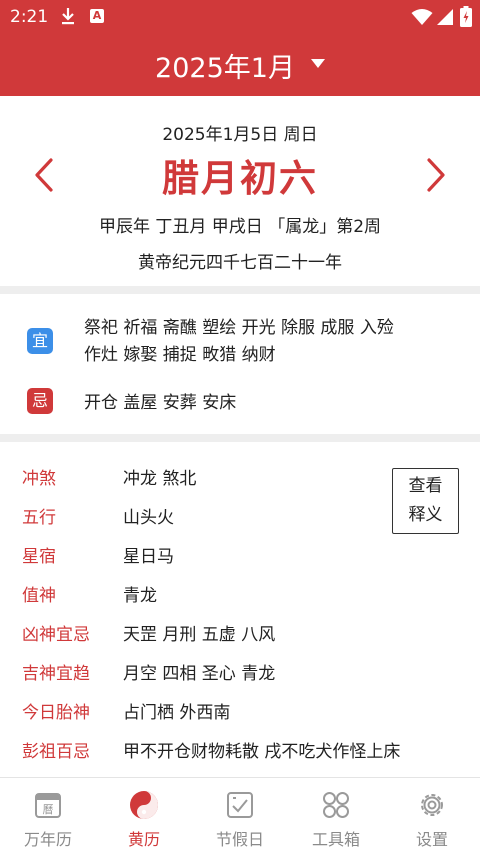 The image size is (480, 853). Describe the element at coordinates (68, 16) in the screenshot. I see `download-icon` at that location.